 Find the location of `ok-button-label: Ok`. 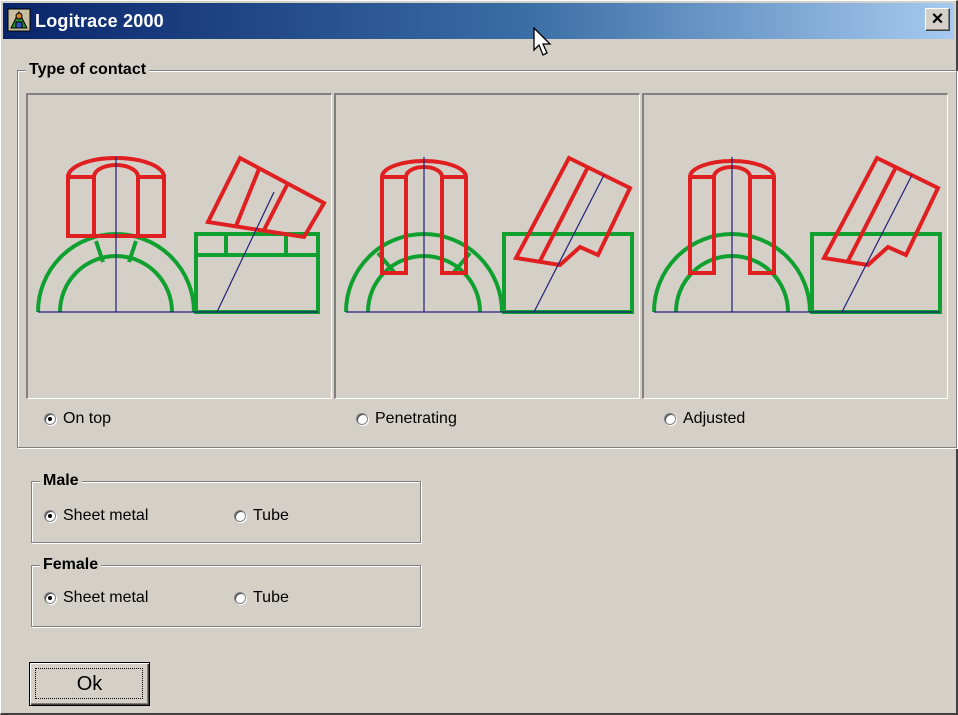

ok-button-label: Ok is located at coordinates (89, 684).